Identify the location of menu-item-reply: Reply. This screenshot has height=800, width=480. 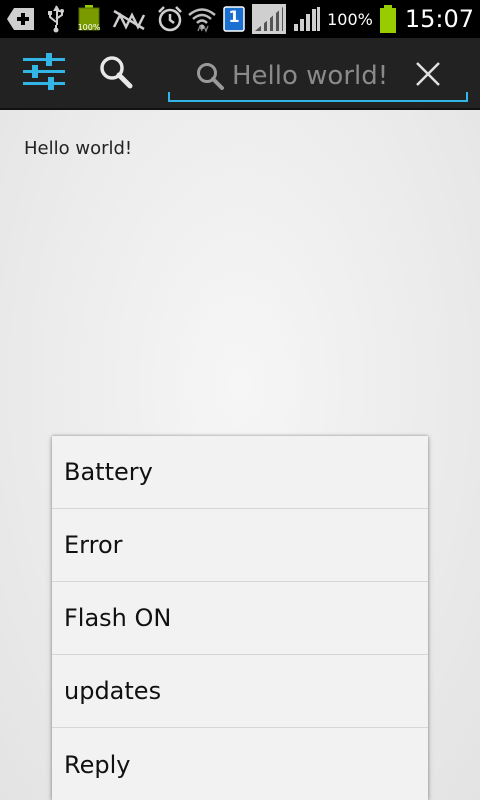
(240, 764).